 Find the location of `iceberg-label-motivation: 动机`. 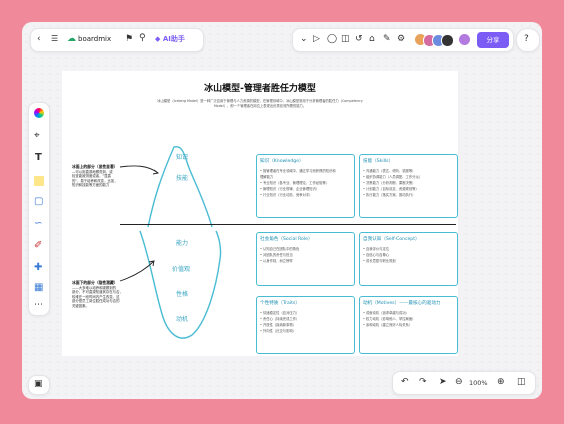

iceberg-label-motivation: 动机 is located at coordinates (182, 319).